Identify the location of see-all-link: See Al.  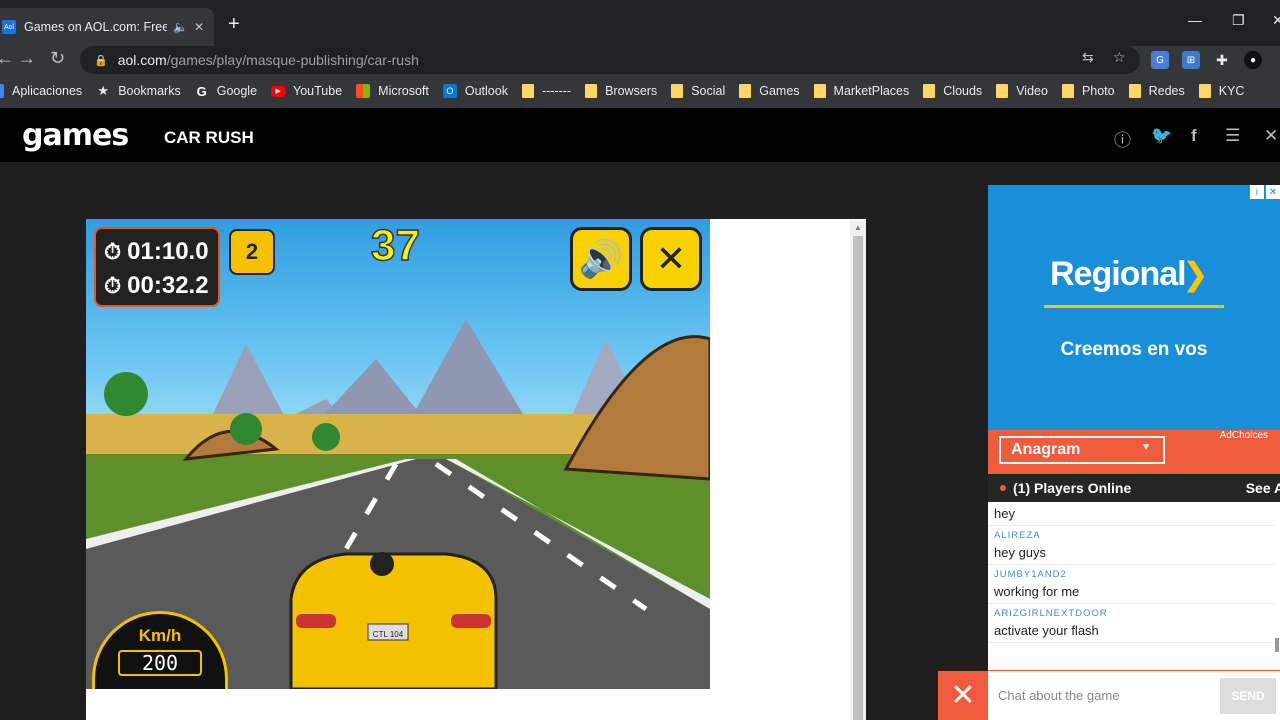
(1263, 488).